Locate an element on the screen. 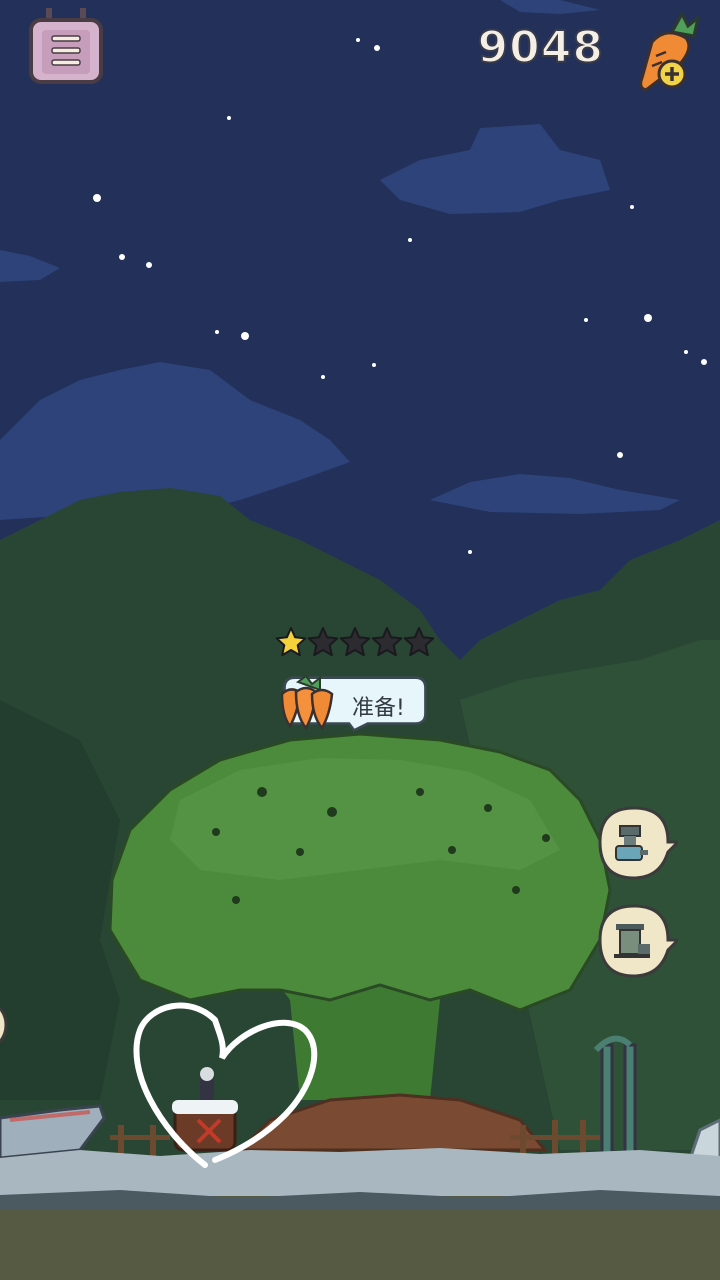 Image resolution: width=720 pixels, height=1280 pixels. side-button-mailbox is located at coordinates (640, 941).